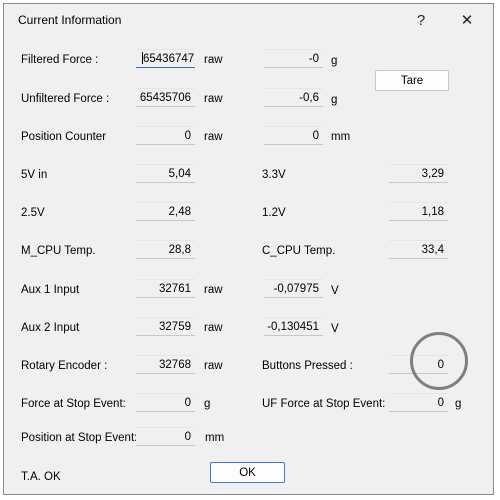  What do you see at coordinates (213, 60) in the screenshot?
I see `filtered-force-raw-unit: raw` at bounding box center [213, 60].